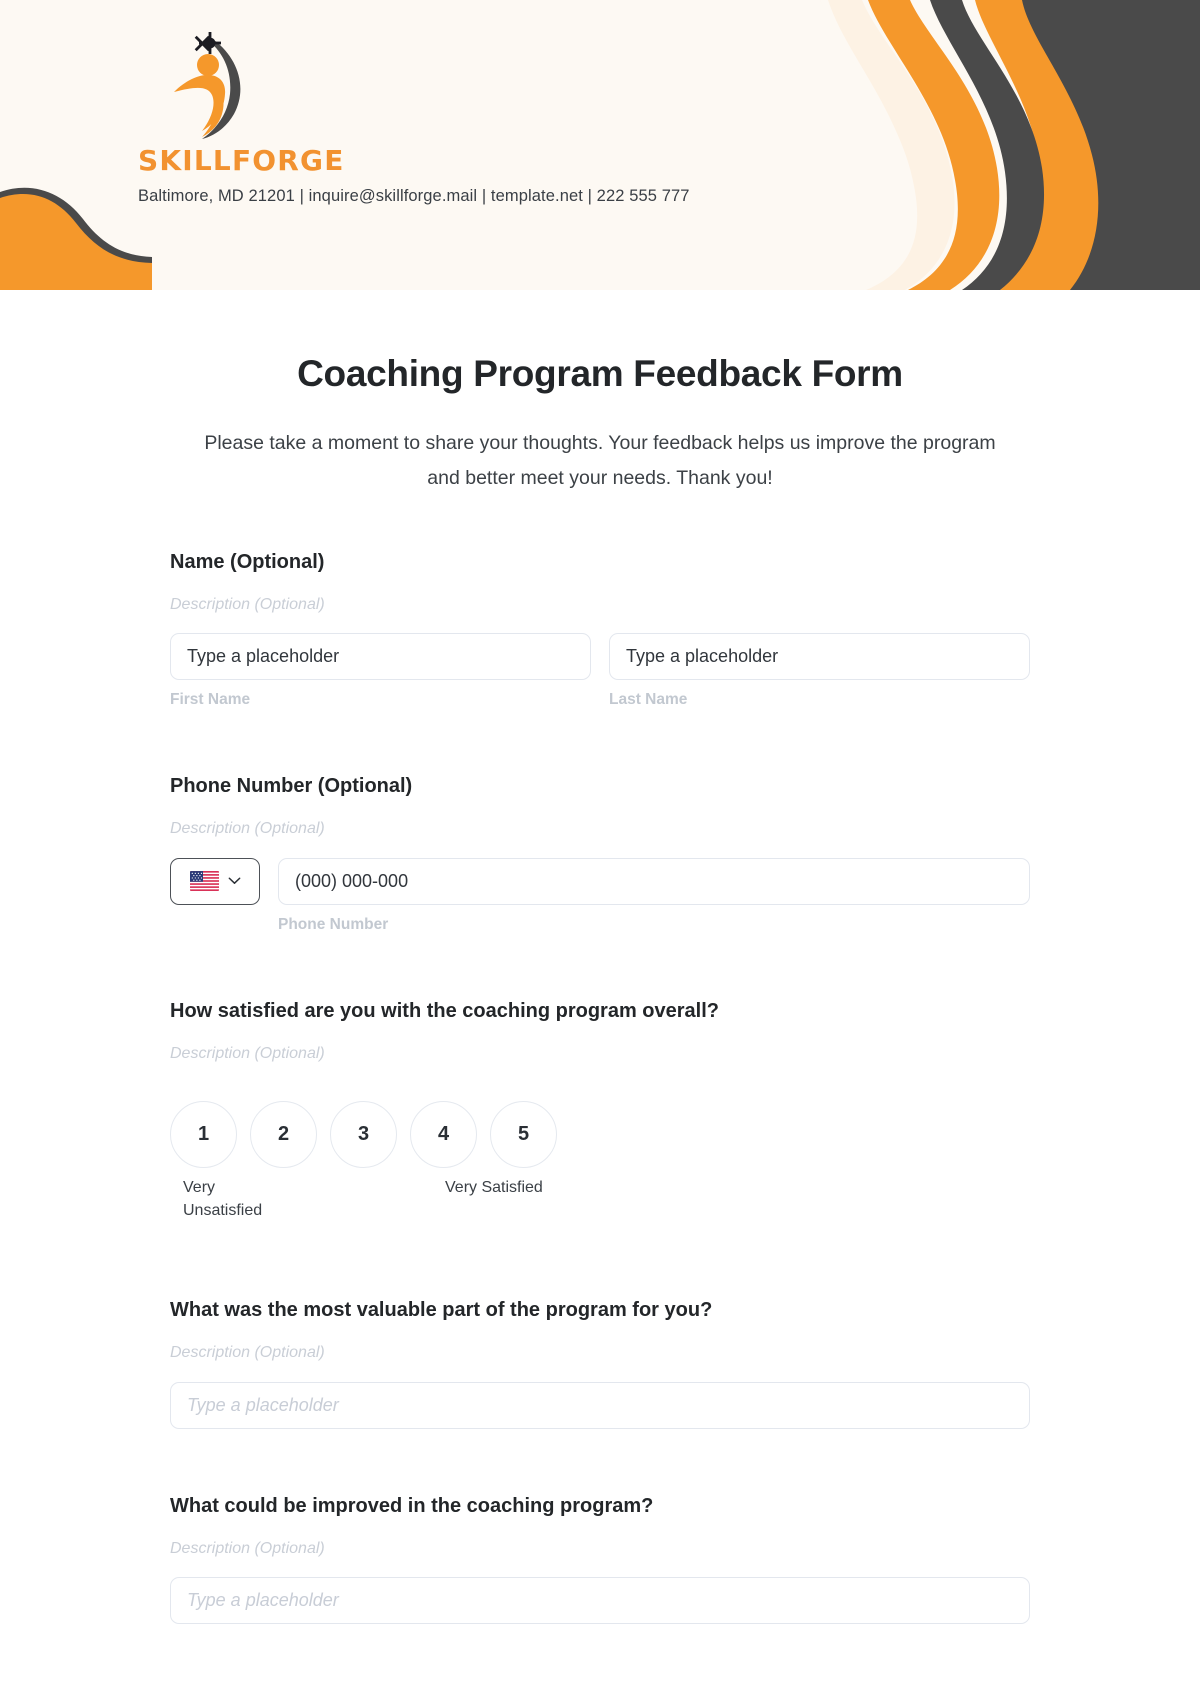 This screenshot has height=1700, width=1200. Describe the element at coordinates (247, 829) in the screenshot. I see `field-phone-description: Description (Optional)` at that location.